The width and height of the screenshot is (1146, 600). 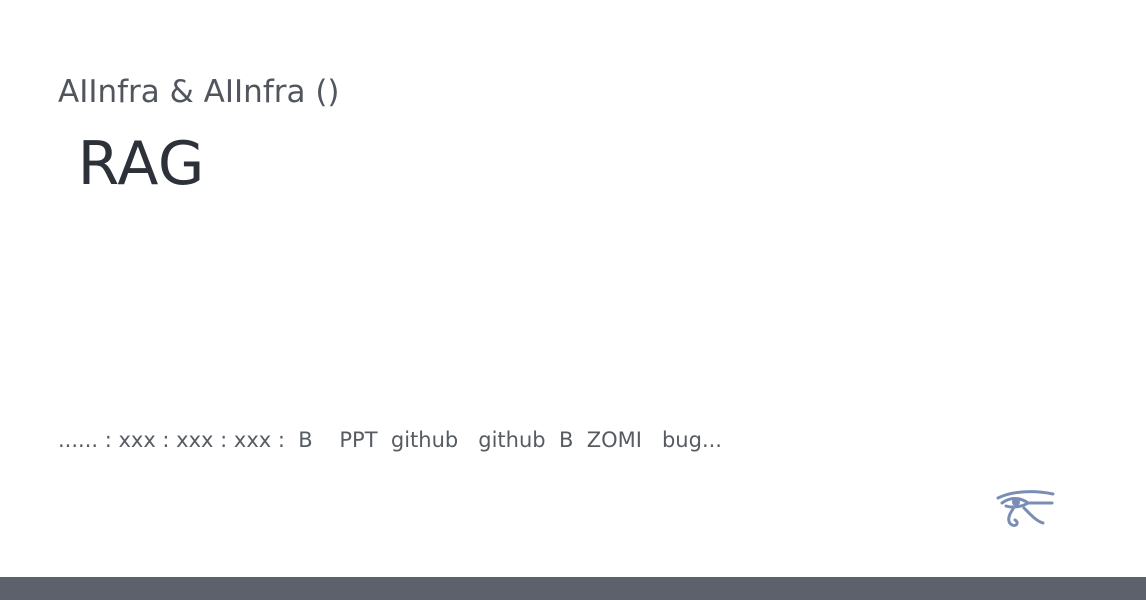 What do you see at coordinates (141, 164) in the screenshot?
I see `page-title: ￼￼￼￼￼￼￼ RAG ￼` at bounding box center [141, 164].